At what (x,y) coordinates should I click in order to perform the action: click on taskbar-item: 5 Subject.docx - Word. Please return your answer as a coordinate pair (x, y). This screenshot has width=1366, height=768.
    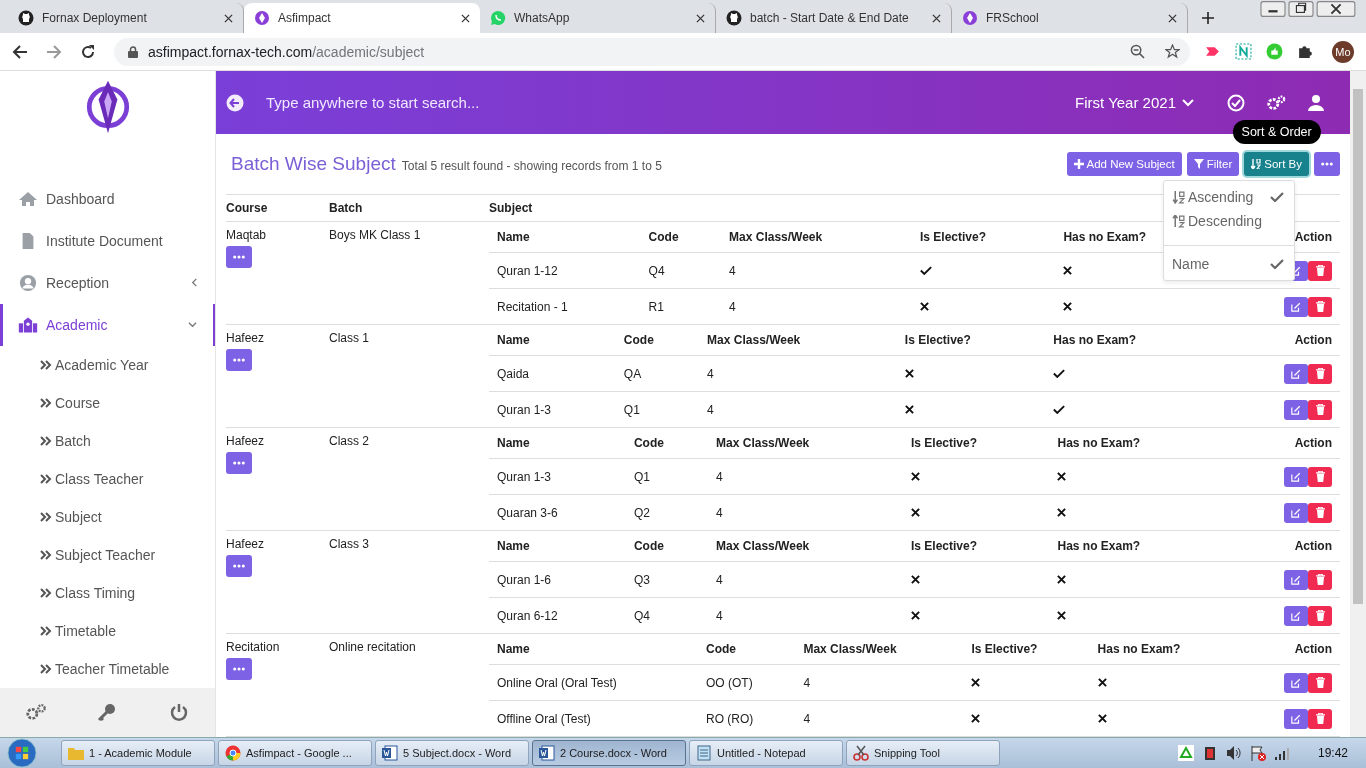
    Looking at the image, I should click on (452, 753).